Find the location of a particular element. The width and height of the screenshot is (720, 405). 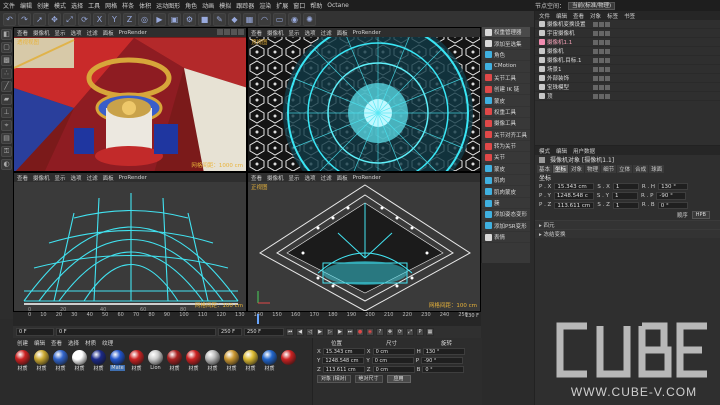

menu-item: 文件 is located at coordinates (9, 5).